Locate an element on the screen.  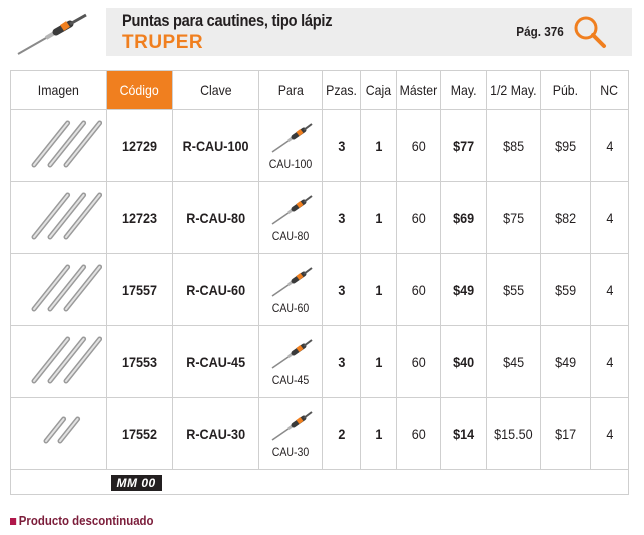
cell-para: CAU-30 is located at coordinates (290, 433).